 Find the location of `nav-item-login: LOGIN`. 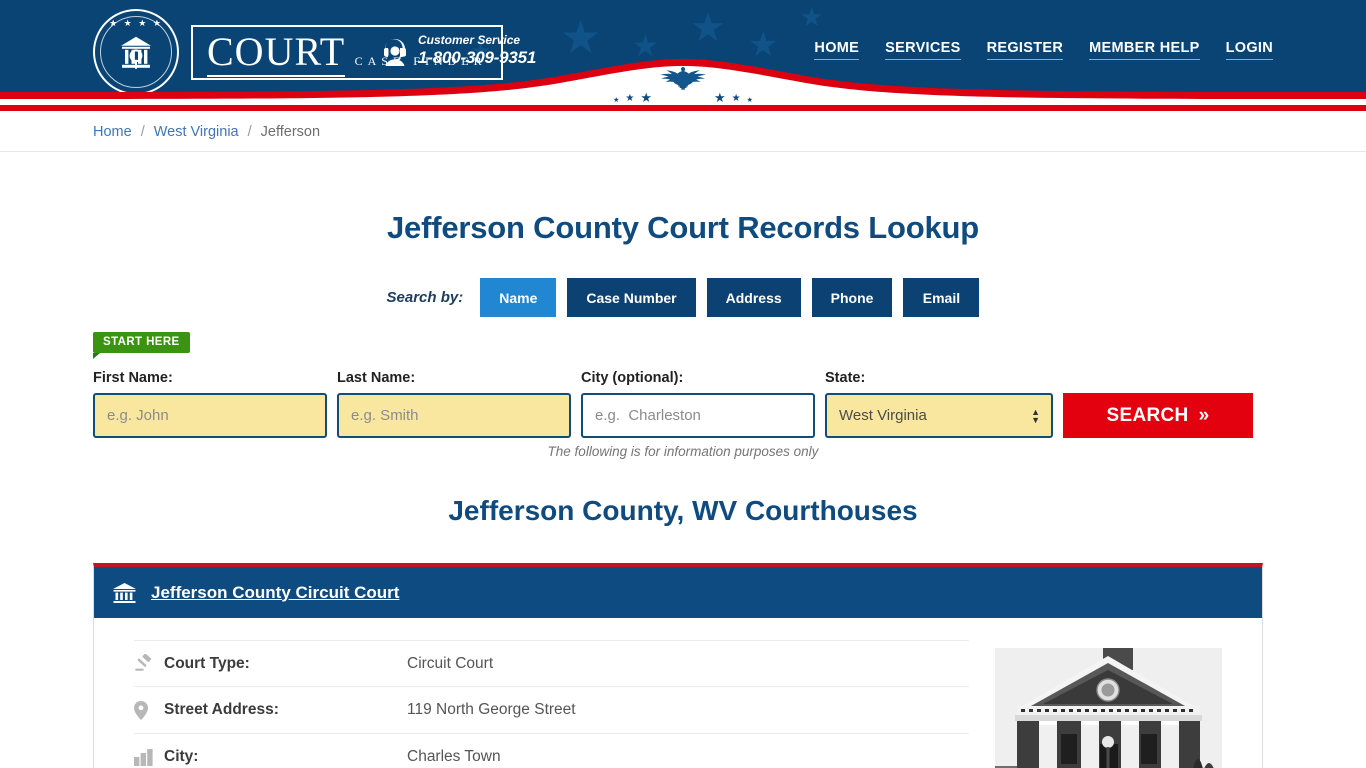

nav-item-login: LOGIN is located at coordinates (1249, 50).